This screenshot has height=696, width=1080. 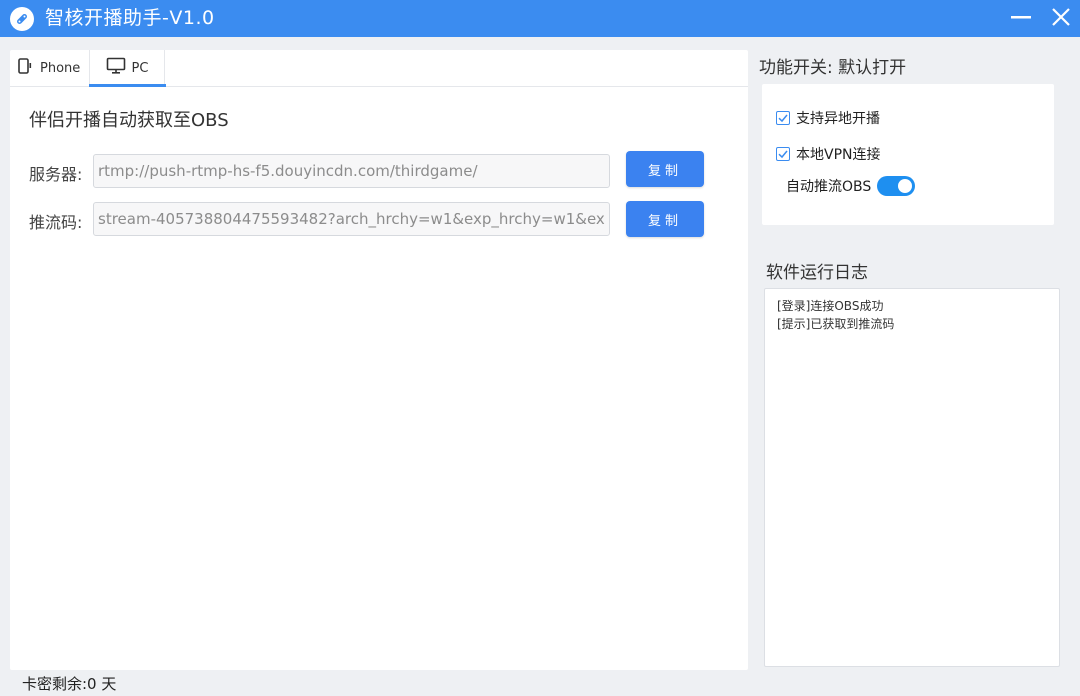 I want to click on tab-phone-label: Phone, so click(x=60, y=68).